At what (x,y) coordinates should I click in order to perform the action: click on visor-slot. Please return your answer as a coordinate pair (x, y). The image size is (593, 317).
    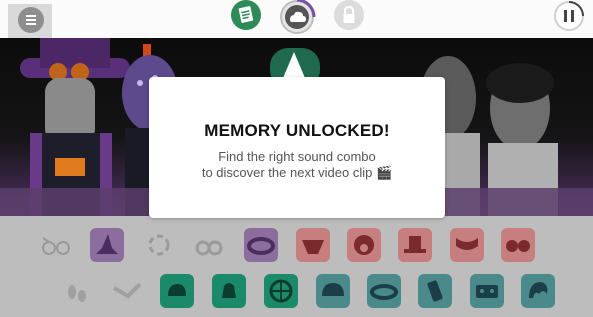
    Looking at the image, I should click on (384, 291).